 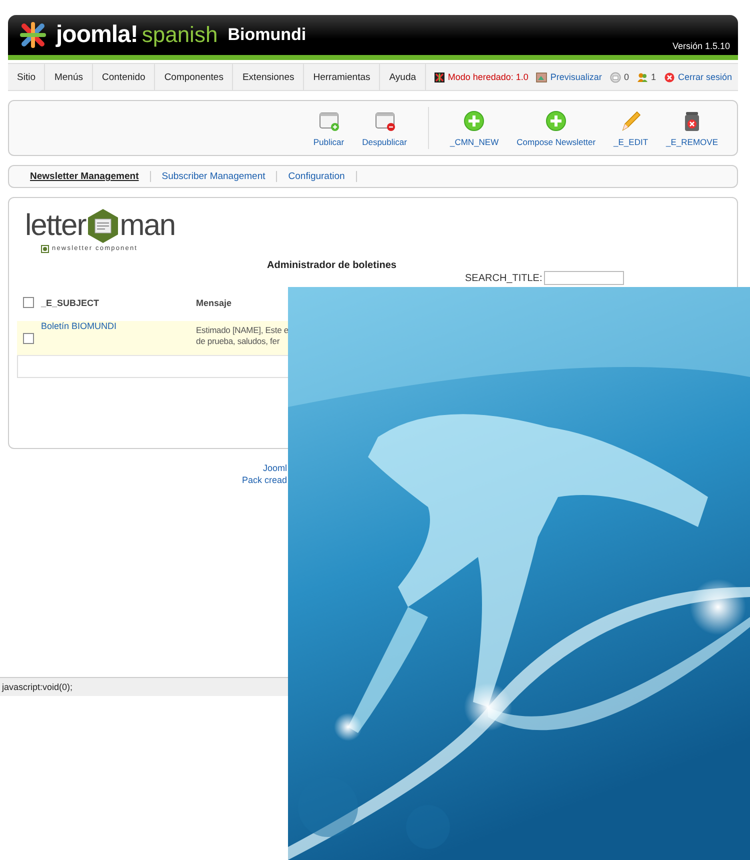 I want to click on joomla-logo-icon, so click(x=33, y=35).